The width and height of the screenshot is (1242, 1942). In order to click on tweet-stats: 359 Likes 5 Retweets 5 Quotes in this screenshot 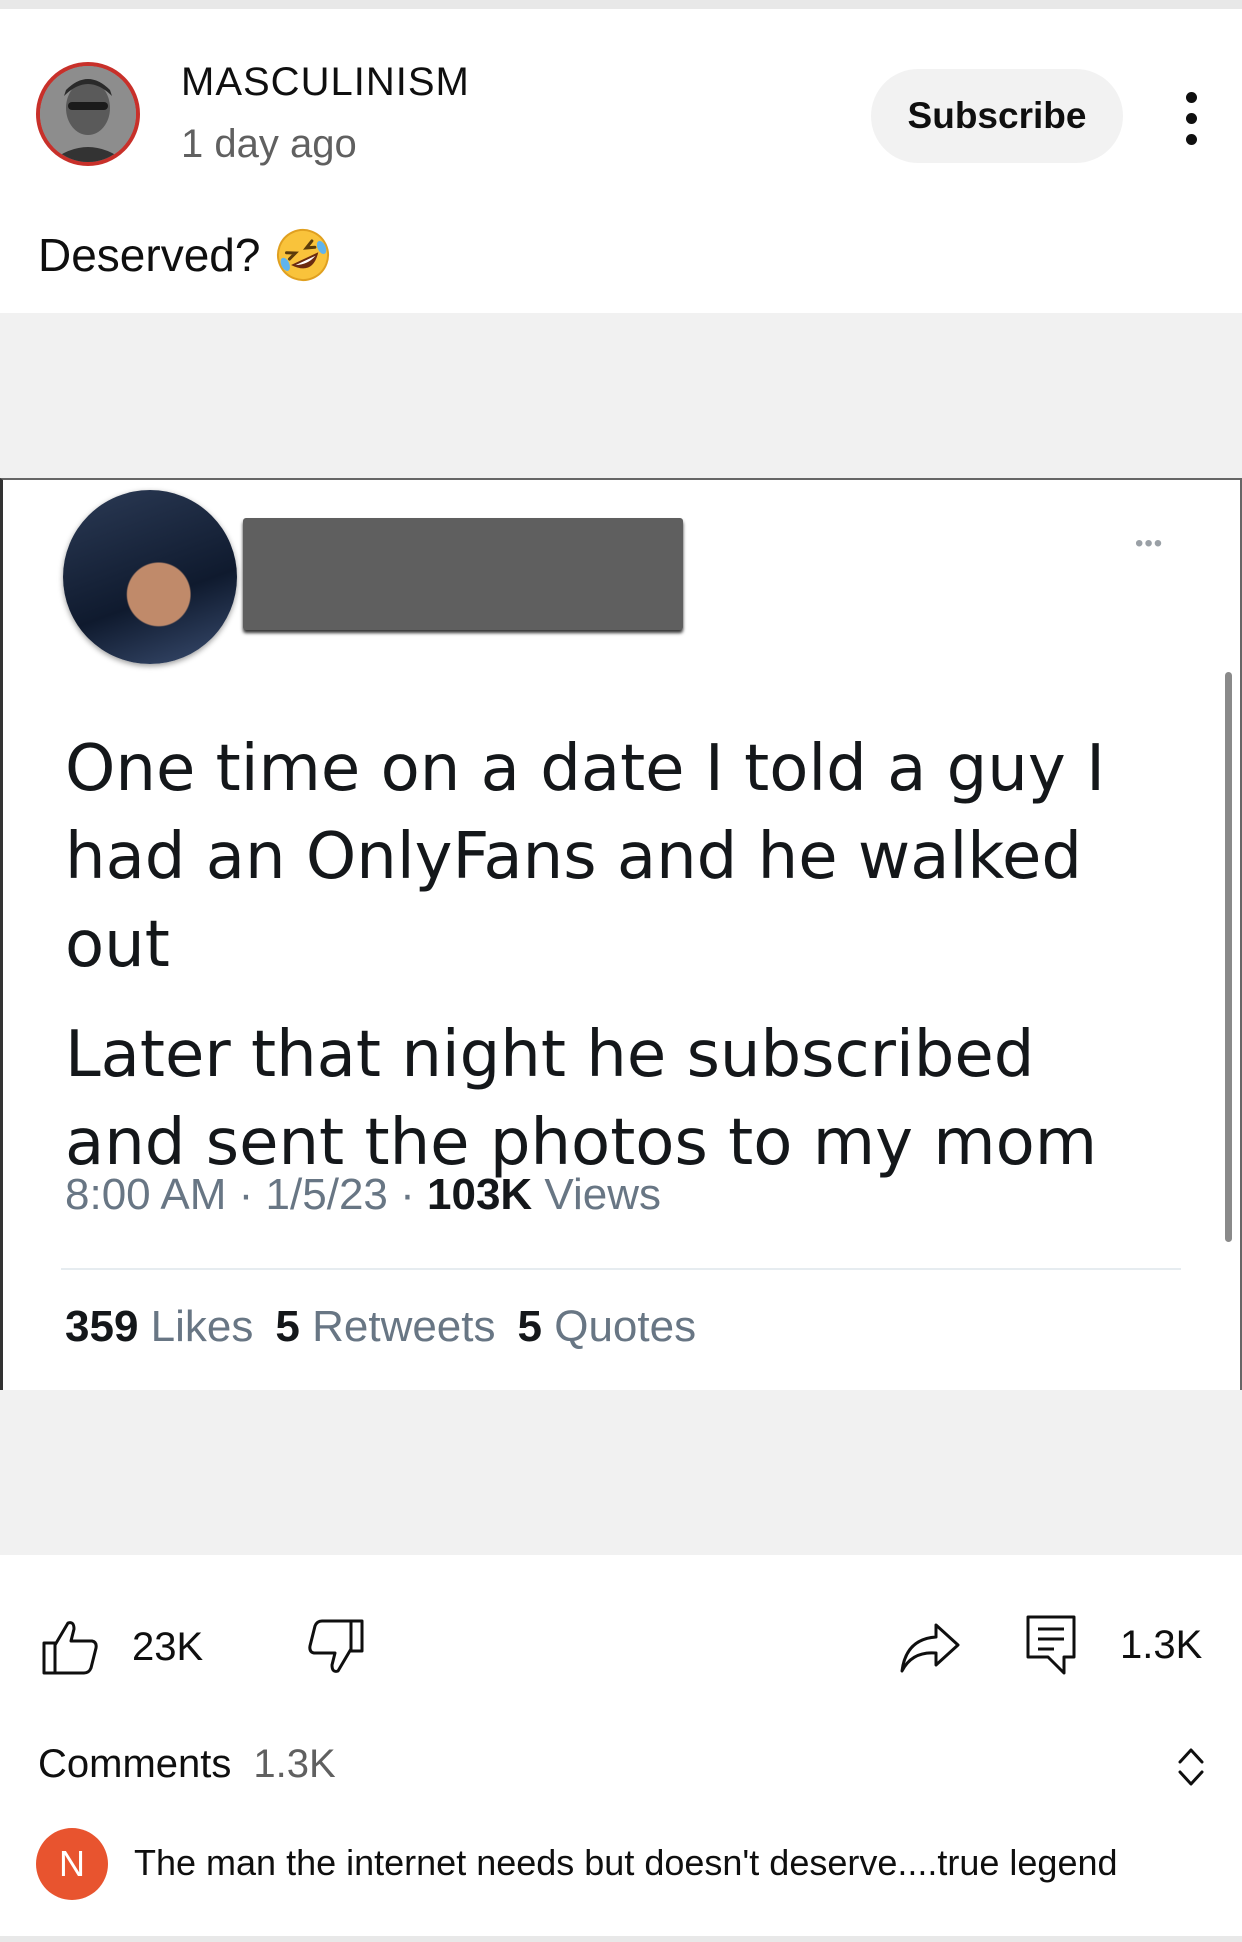, I will do `click(380, 1327)`.